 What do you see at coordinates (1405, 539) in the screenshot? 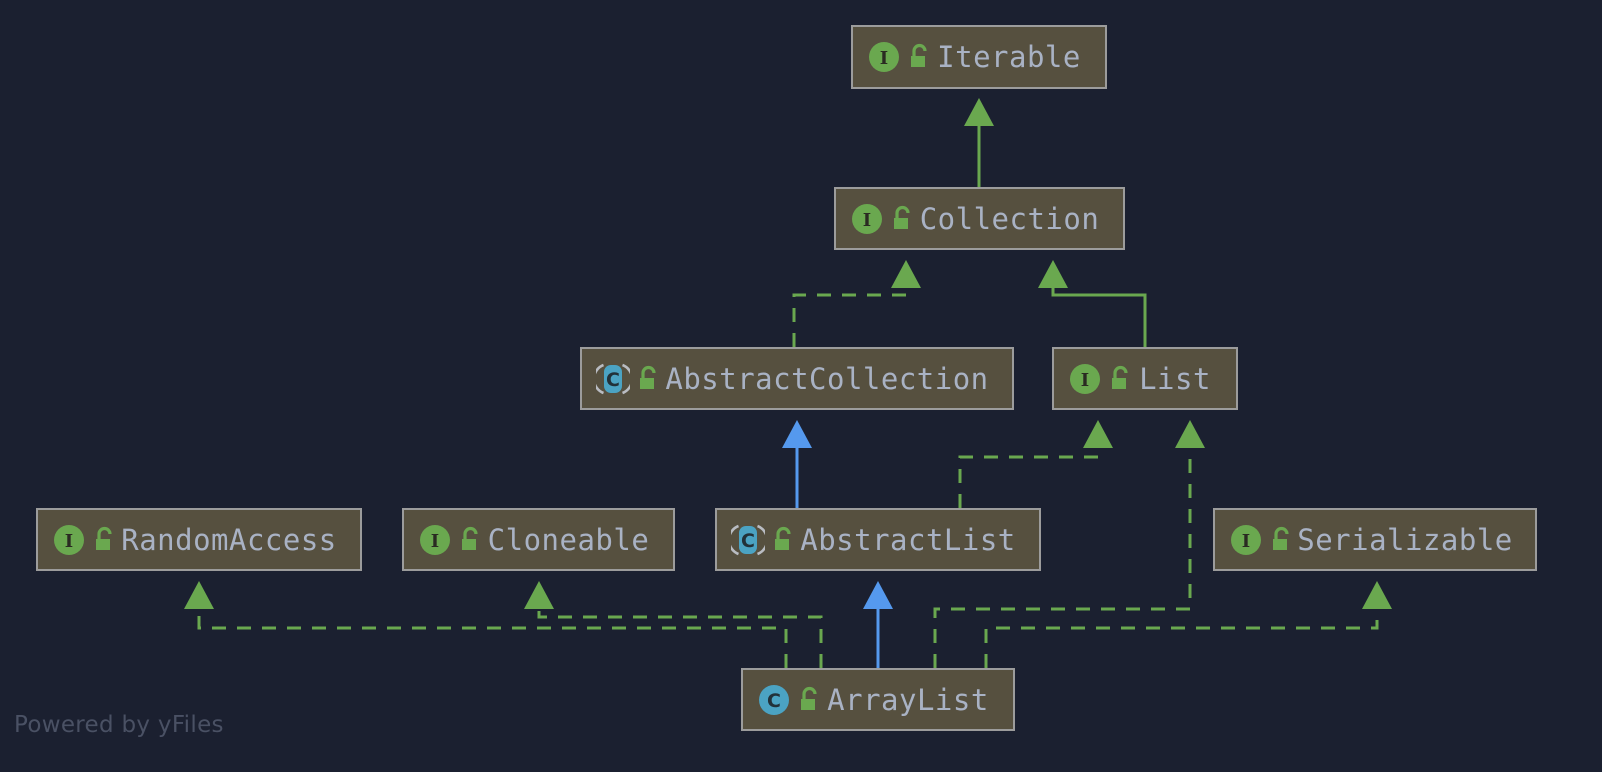
I see `uml-node-label: Serializable` at bounding box center [1405, 539].